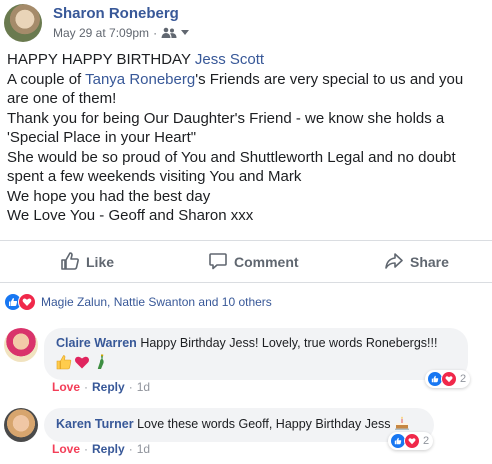 The image size is (492, 464). Describe the element at coordinates (229, 59) in the screenshot. I see `tag-jess-scott: Jess Scott` at that location.